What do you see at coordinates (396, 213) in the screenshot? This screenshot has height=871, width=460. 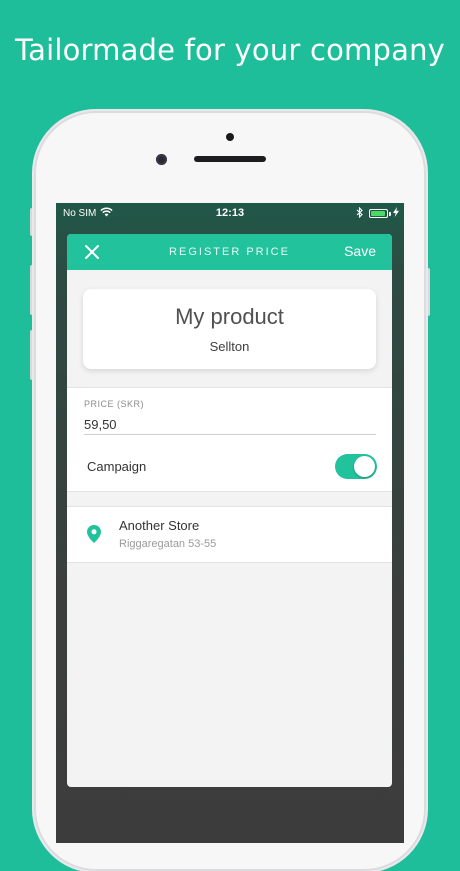 I see `charging-bolt-icon` at bounding box center [396, 213].